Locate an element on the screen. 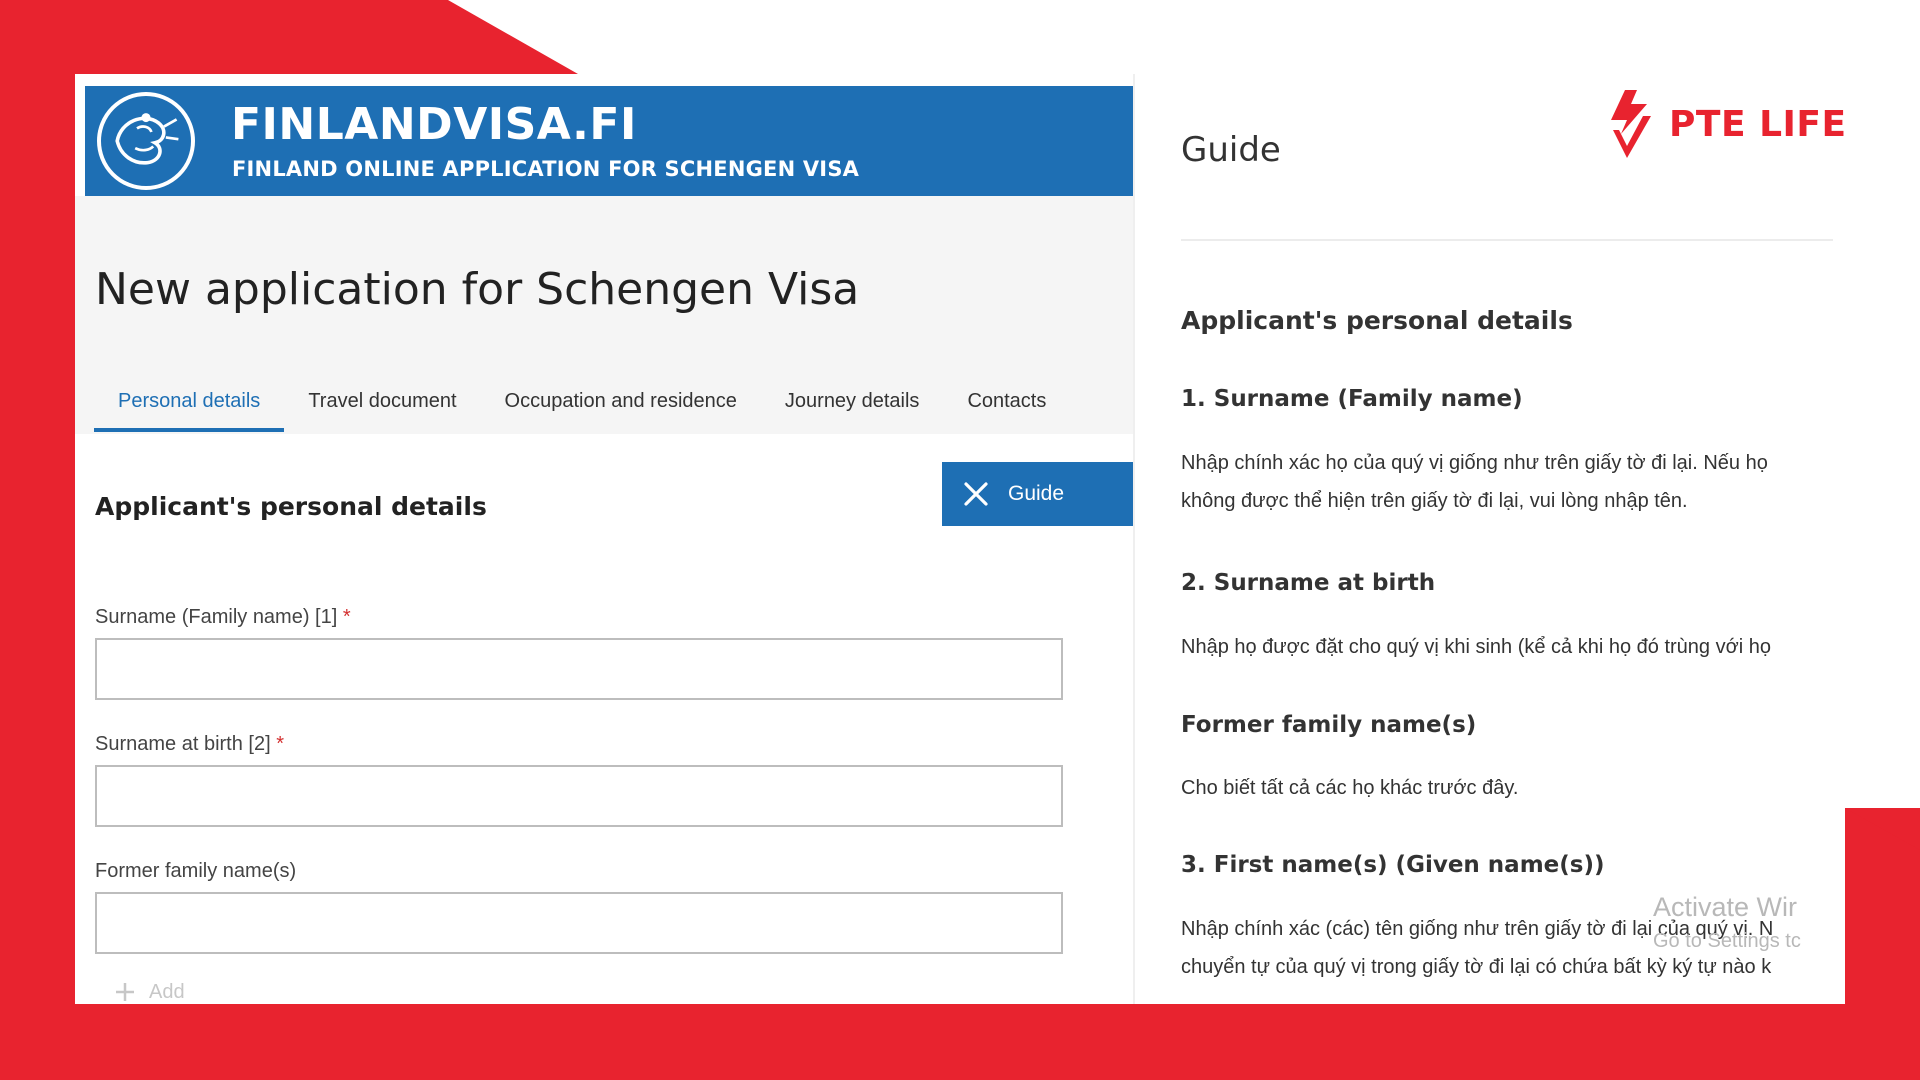 Image resolution: width=1920 pixels, height=1080 pixels. surname-label-text: Surname (Family name) [1] is located at coordinates (216, 617).